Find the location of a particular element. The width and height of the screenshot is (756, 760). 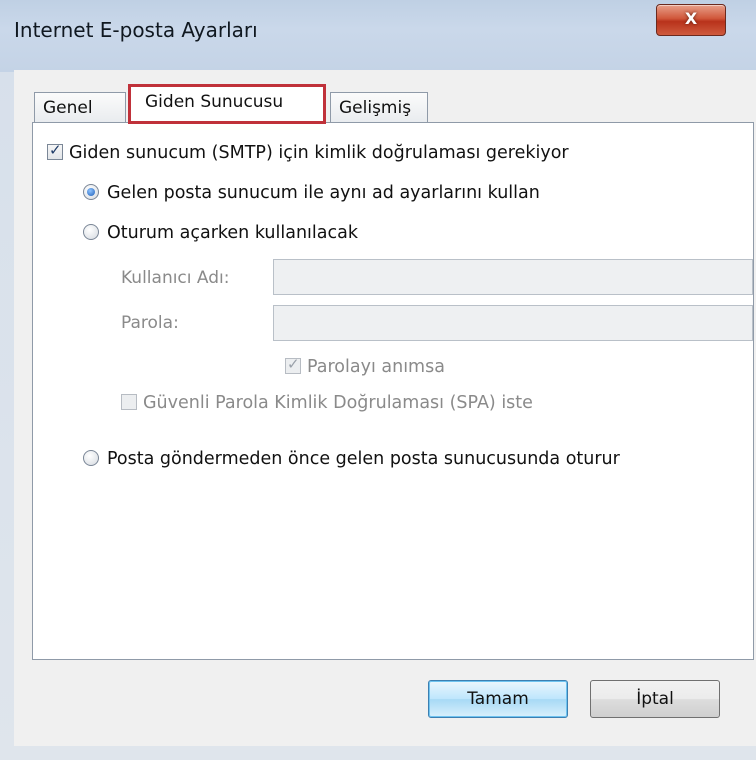

remember-password-label: Parolayı anımsa is located at coordinates (376, 367).